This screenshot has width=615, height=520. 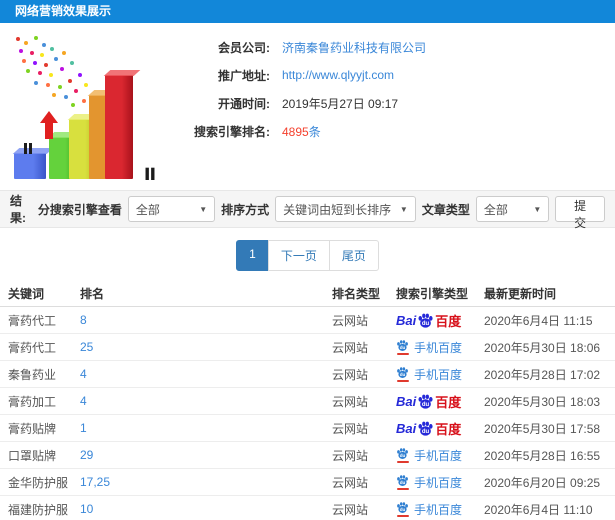 I want to click on submit-button: 提交, so click(x=580, y=213).